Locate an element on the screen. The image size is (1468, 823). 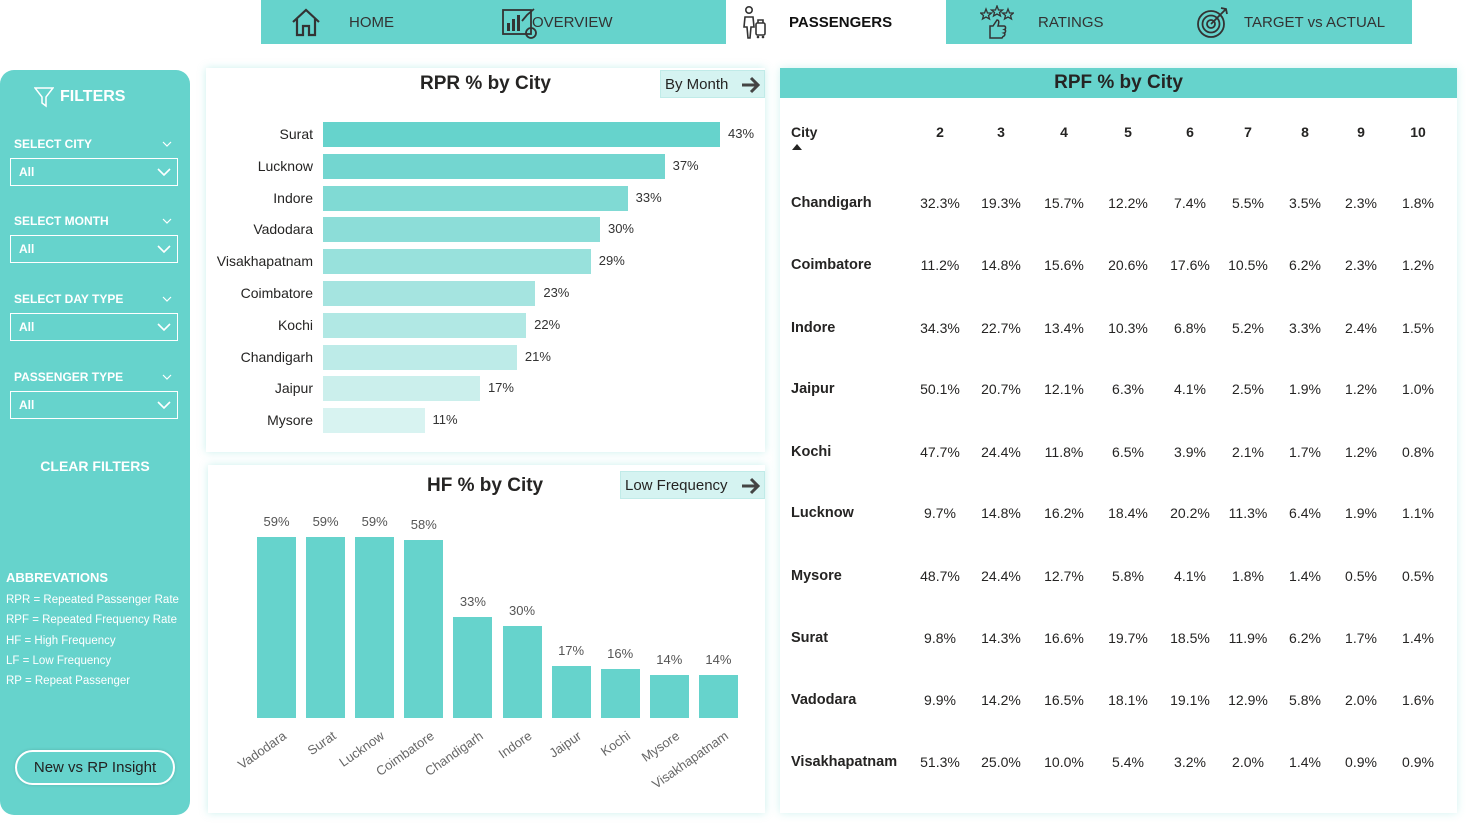
abbreviation-item: HF = High Frequency is located at coordinates (61, 640).